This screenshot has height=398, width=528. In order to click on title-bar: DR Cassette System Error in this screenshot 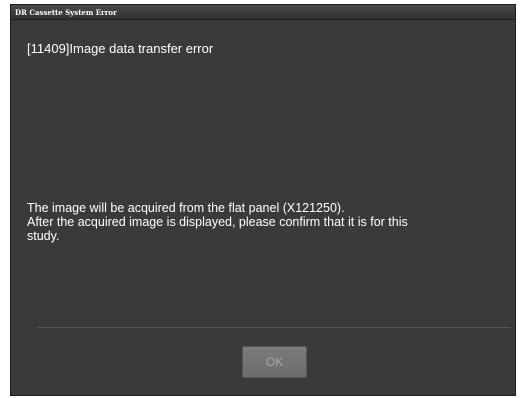, I will do `click(263, 12)`.